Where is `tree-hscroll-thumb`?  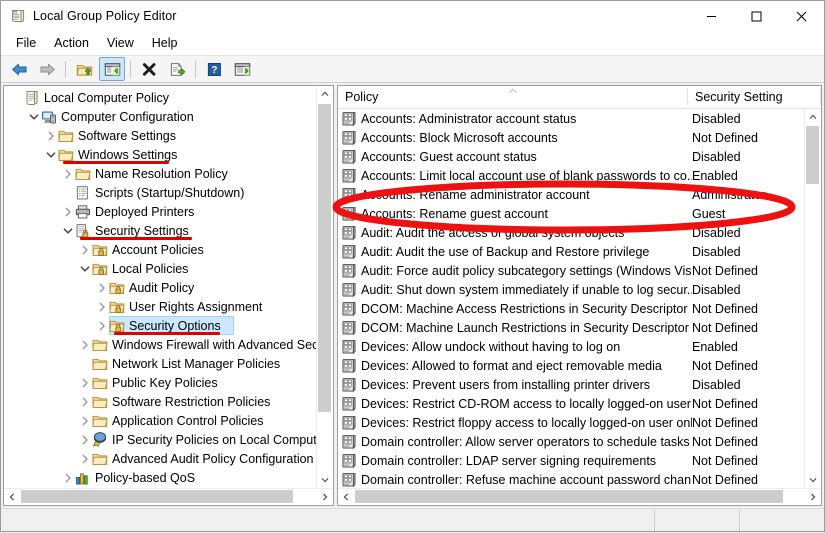
tree-hscroll-thumb is located at coordinates (157, 496).